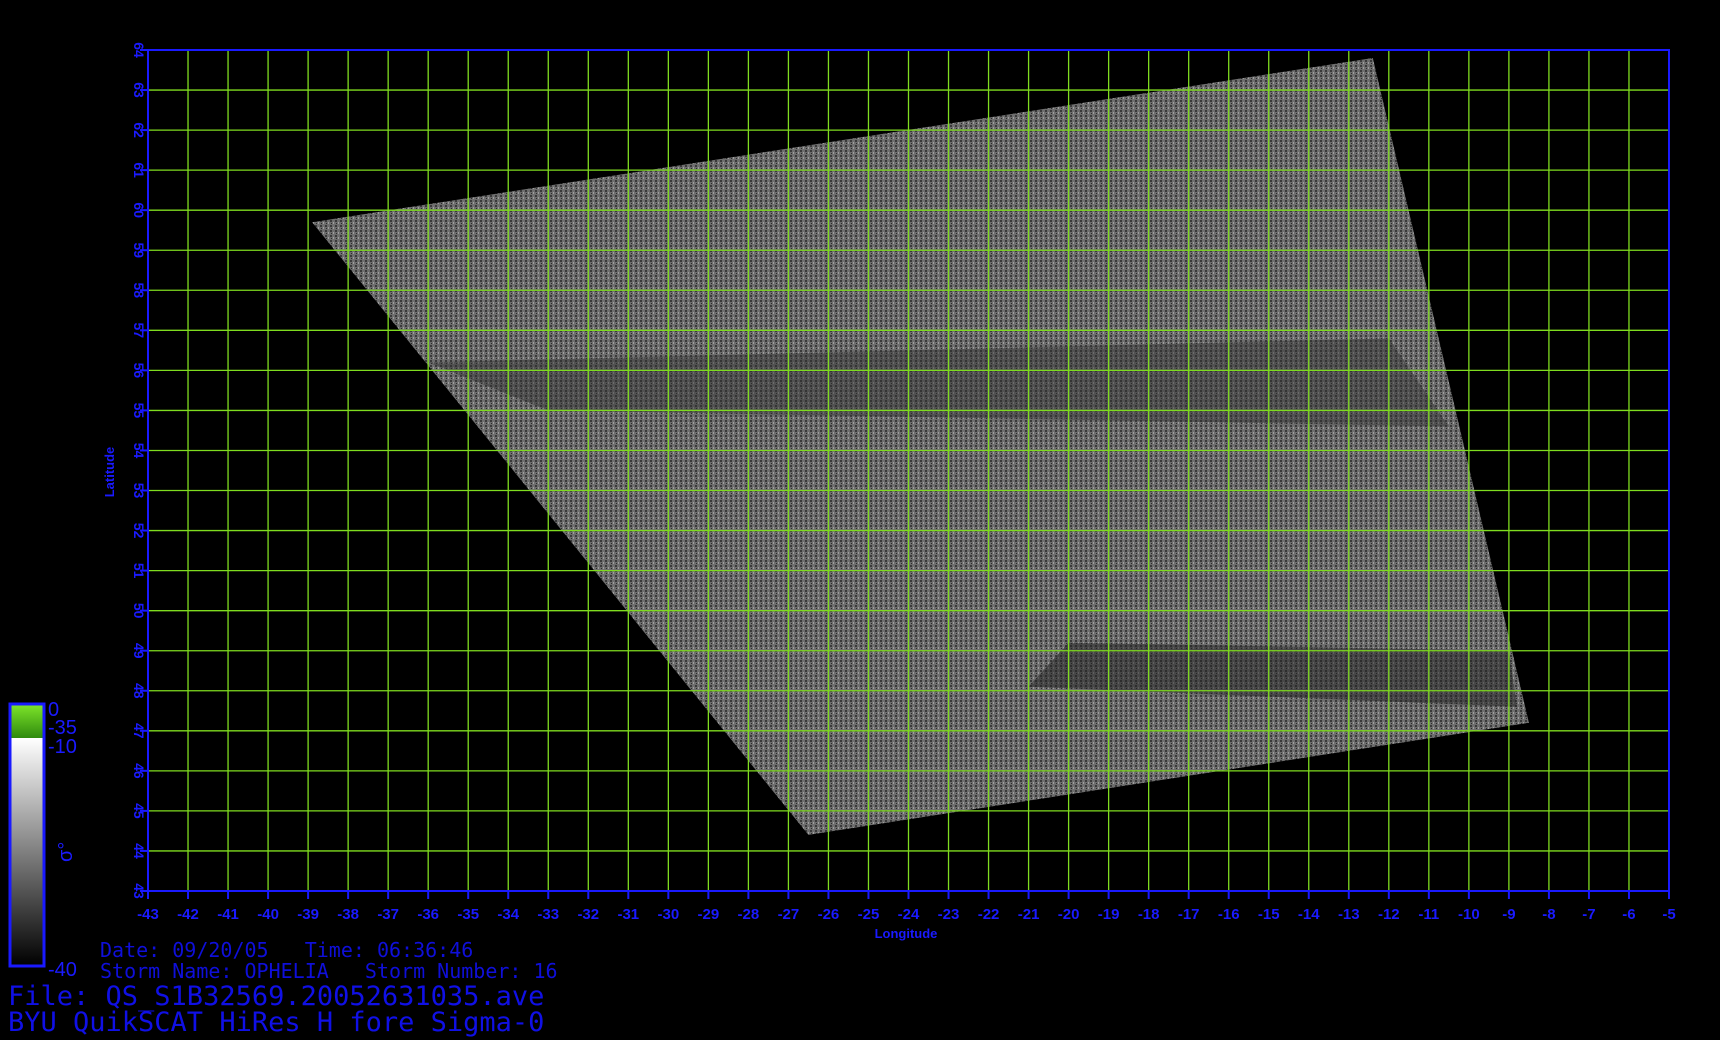  Describe the element at coordinates (276, 996) in the screenshot. I see `file-name-line: File: QS_S1B32569.20052631035.ave` at that location.